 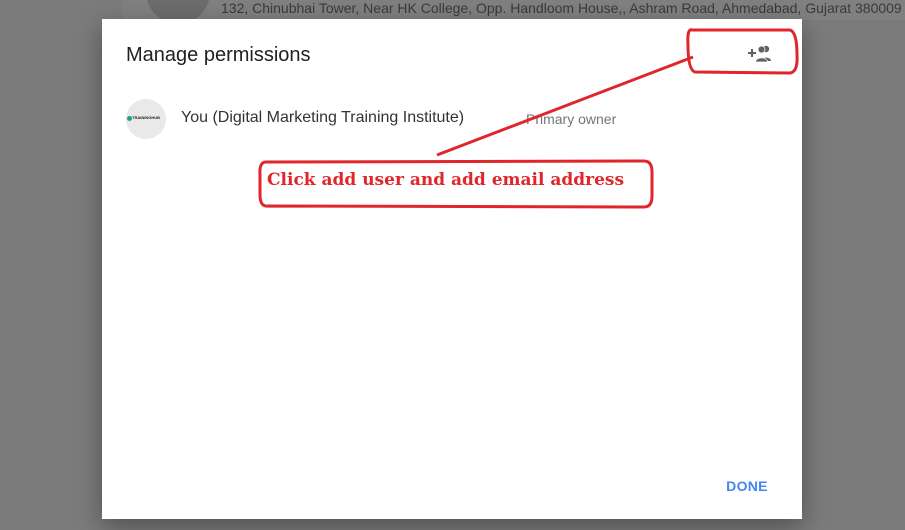 What do you see at coordinates (571, 119) in the screenshot?
I see `user-role: Primary owner` at bounding box center [571, 119].